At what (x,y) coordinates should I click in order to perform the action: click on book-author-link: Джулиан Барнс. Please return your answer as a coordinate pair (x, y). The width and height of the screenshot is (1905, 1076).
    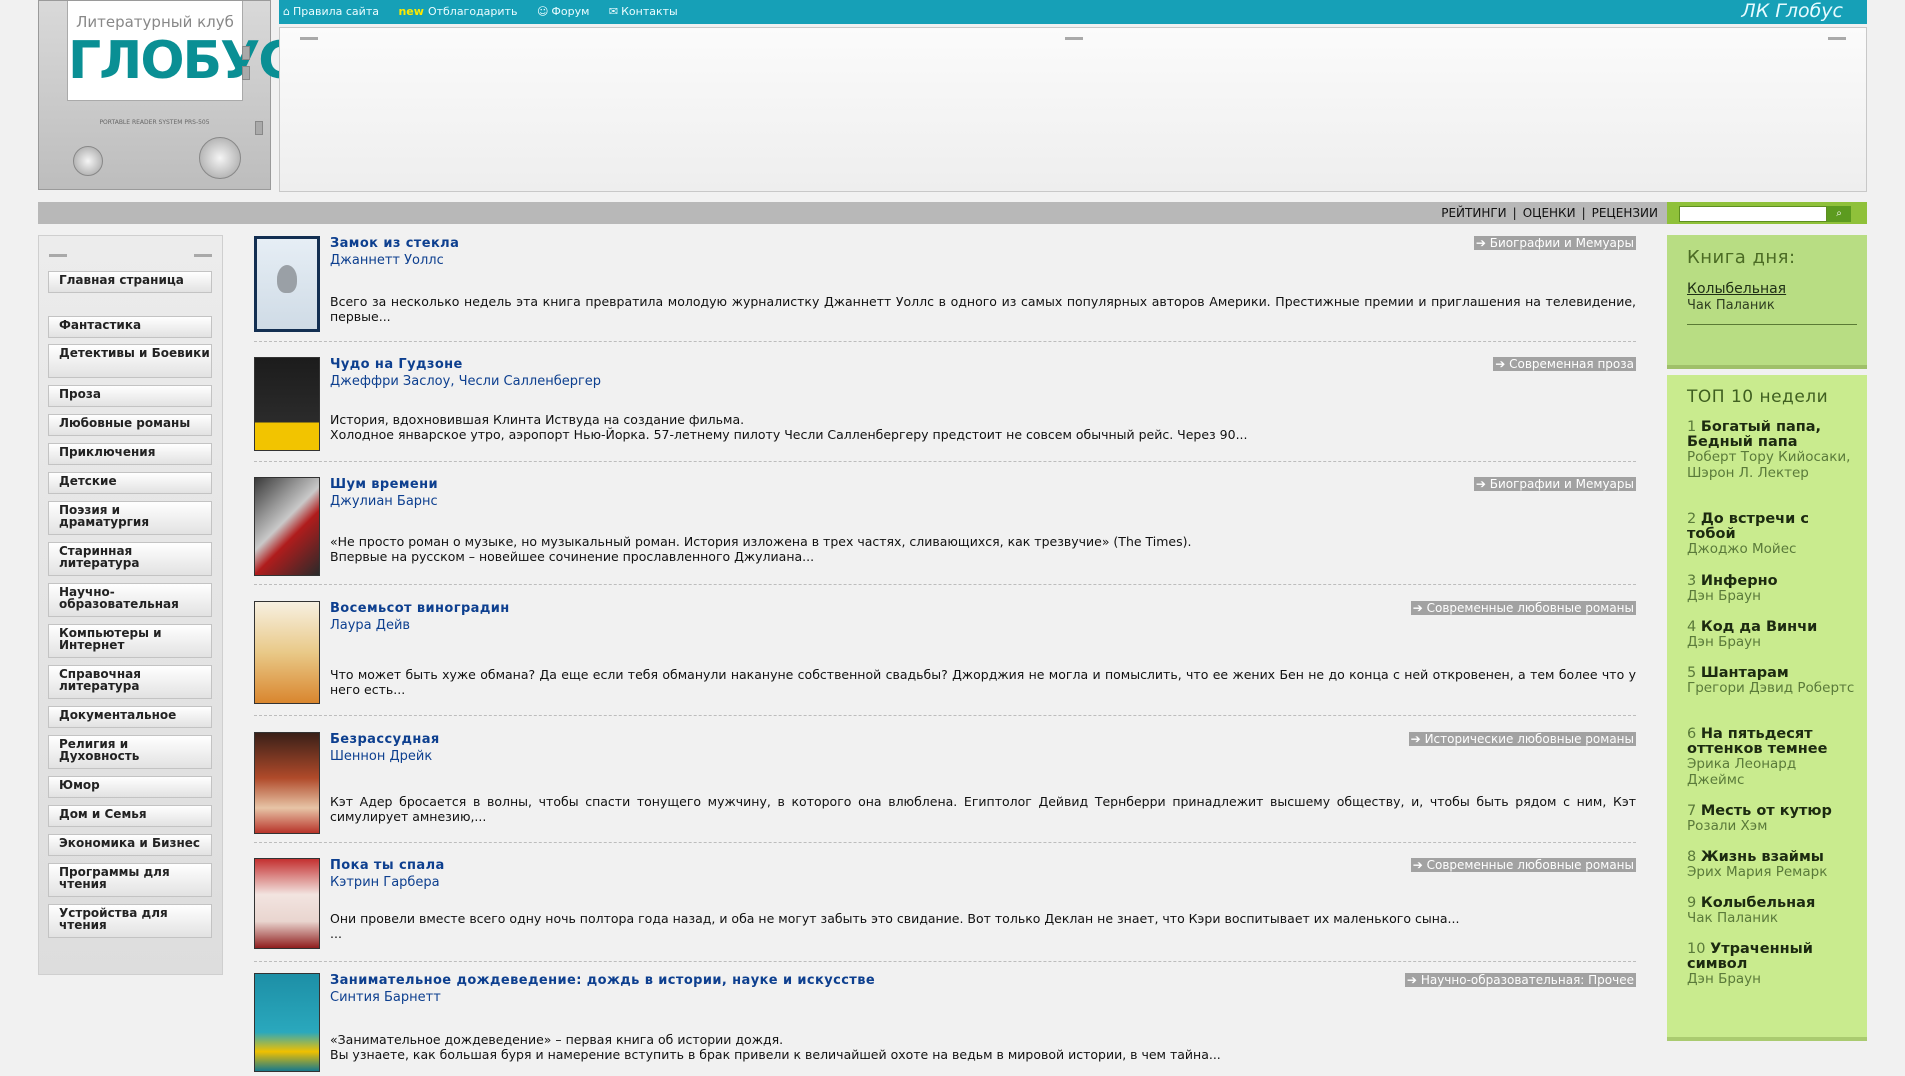
    Looking at the image, I should click on (384, 501).